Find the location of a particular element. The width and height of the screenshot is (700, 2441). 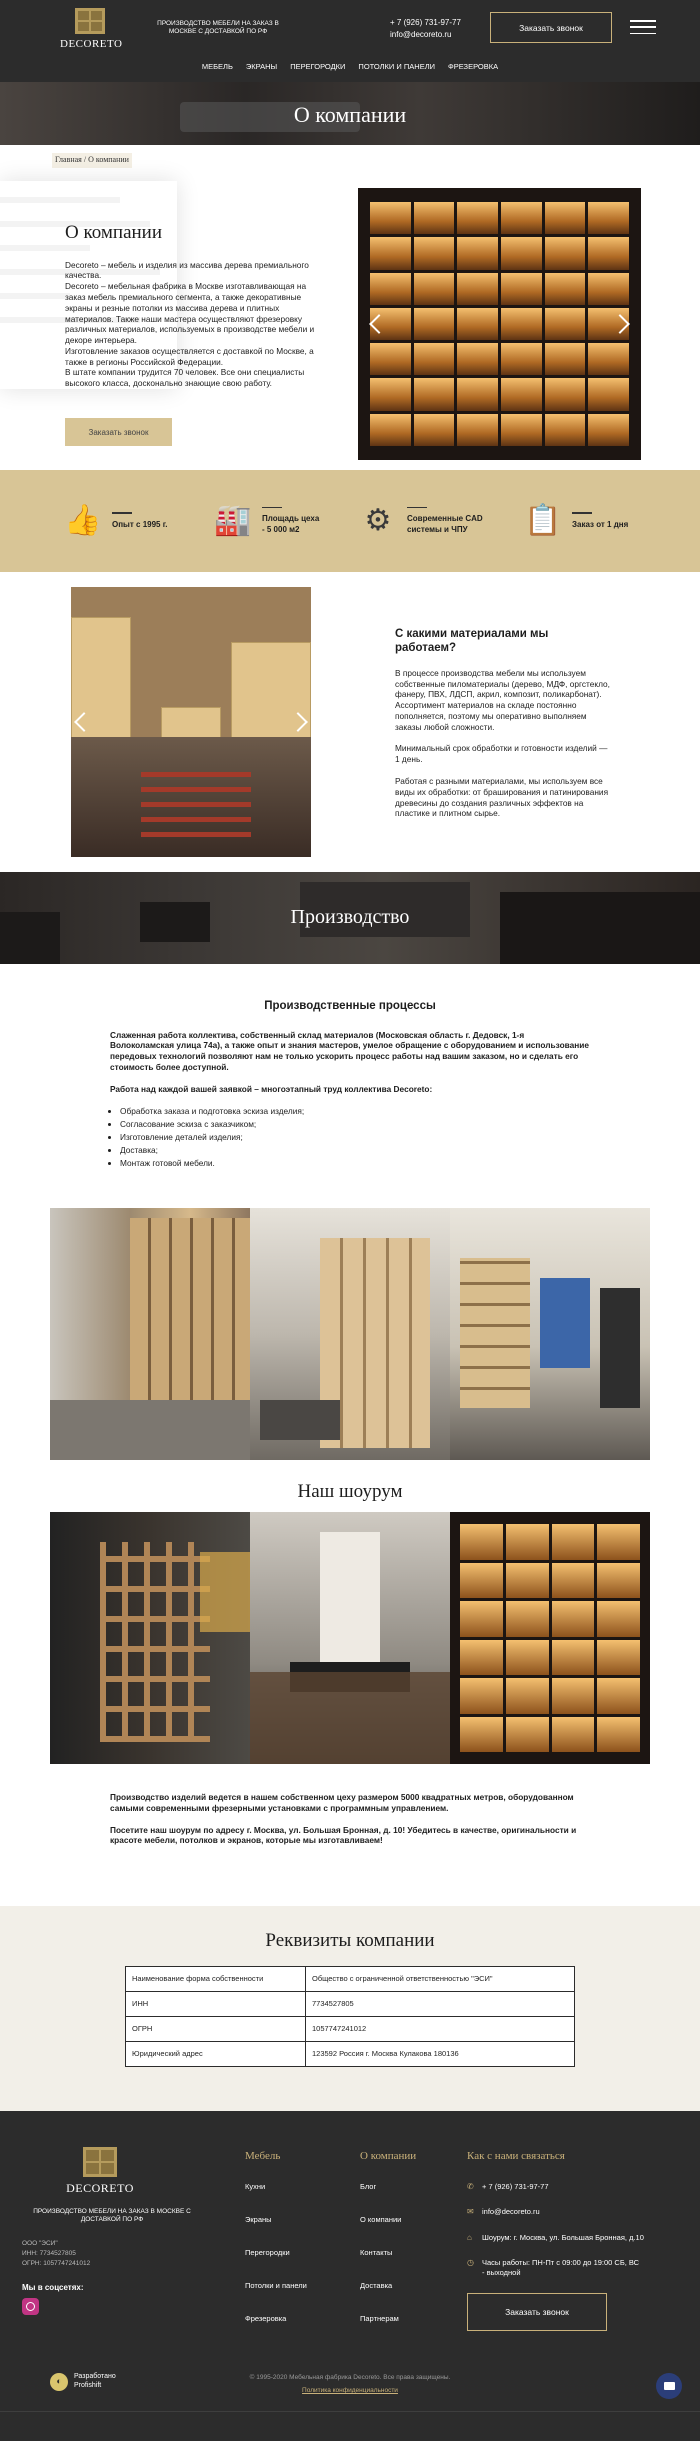

list-item: Согласование эскиза с заказчиком; is located at coordinates (355, 1124).